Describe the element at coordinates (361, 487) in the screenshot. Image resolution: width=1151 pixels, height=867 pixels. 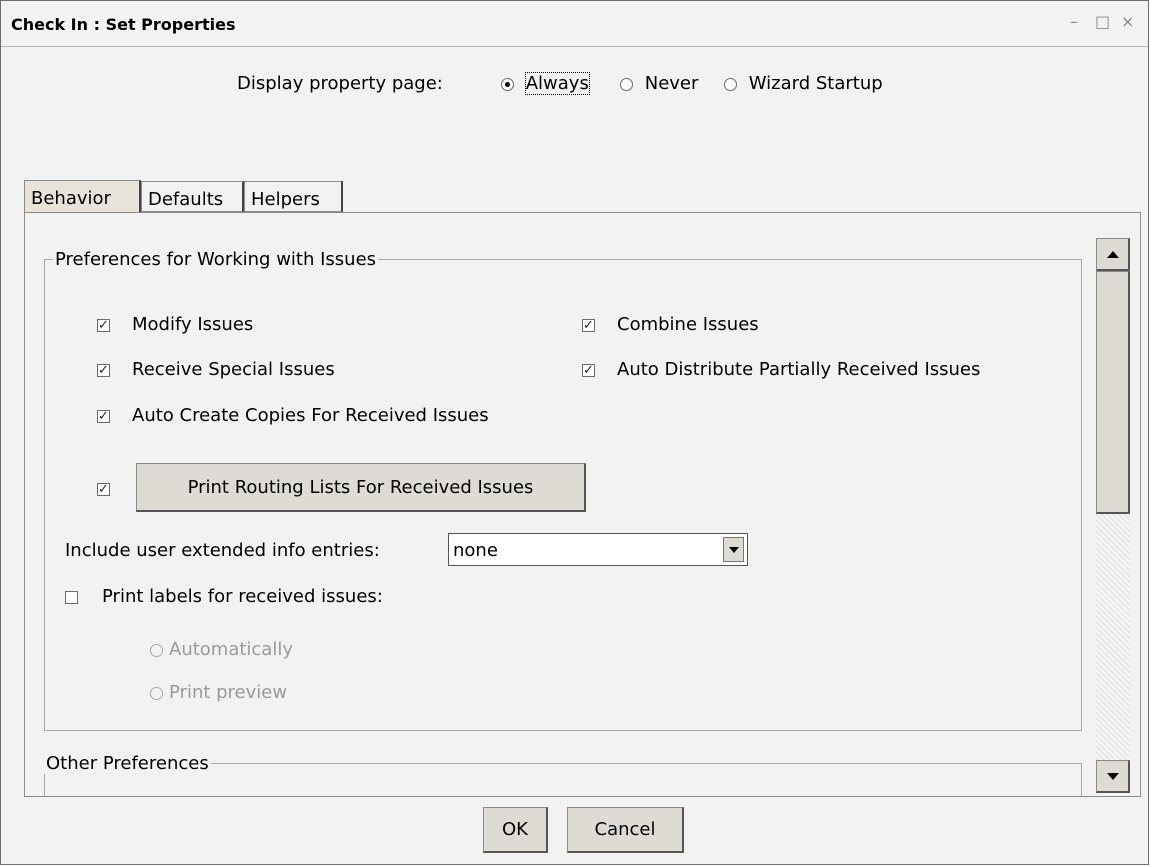
I see `print-routing-lists-button: Print Routing Lists For Received Issues` at that location.